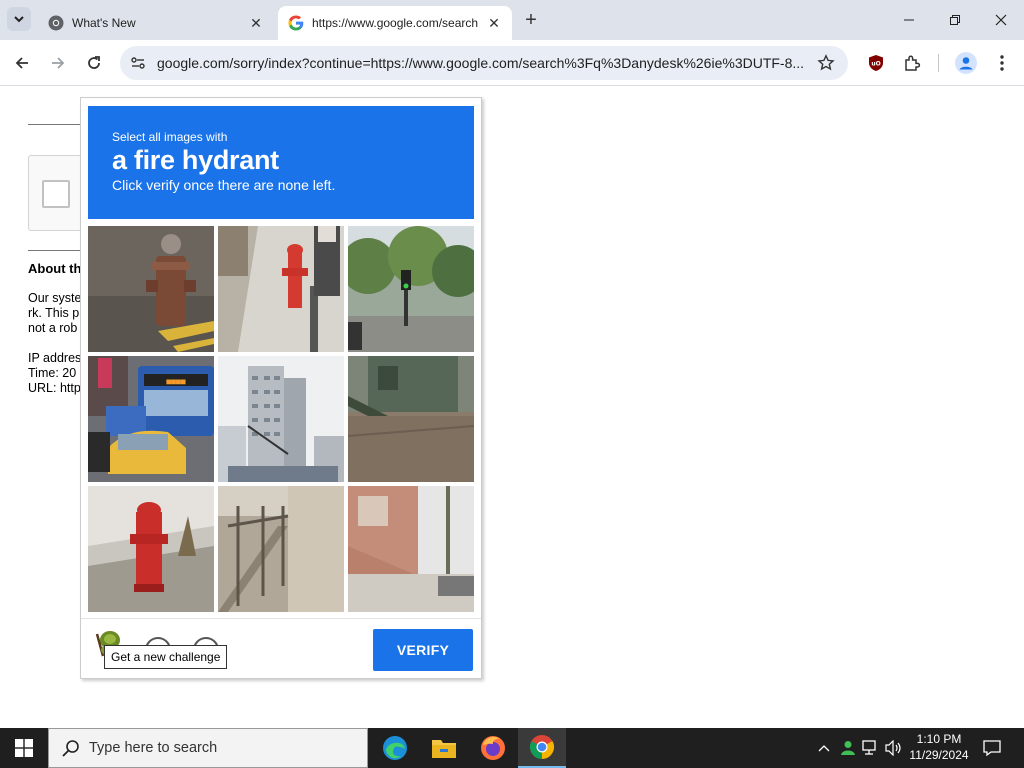 Image resolution: width=1024 pixels, height=768 pixels. What do you see at coordinates (296, 23) in the screenshot?
I see `google-icon` at bounding box center [296, 23].